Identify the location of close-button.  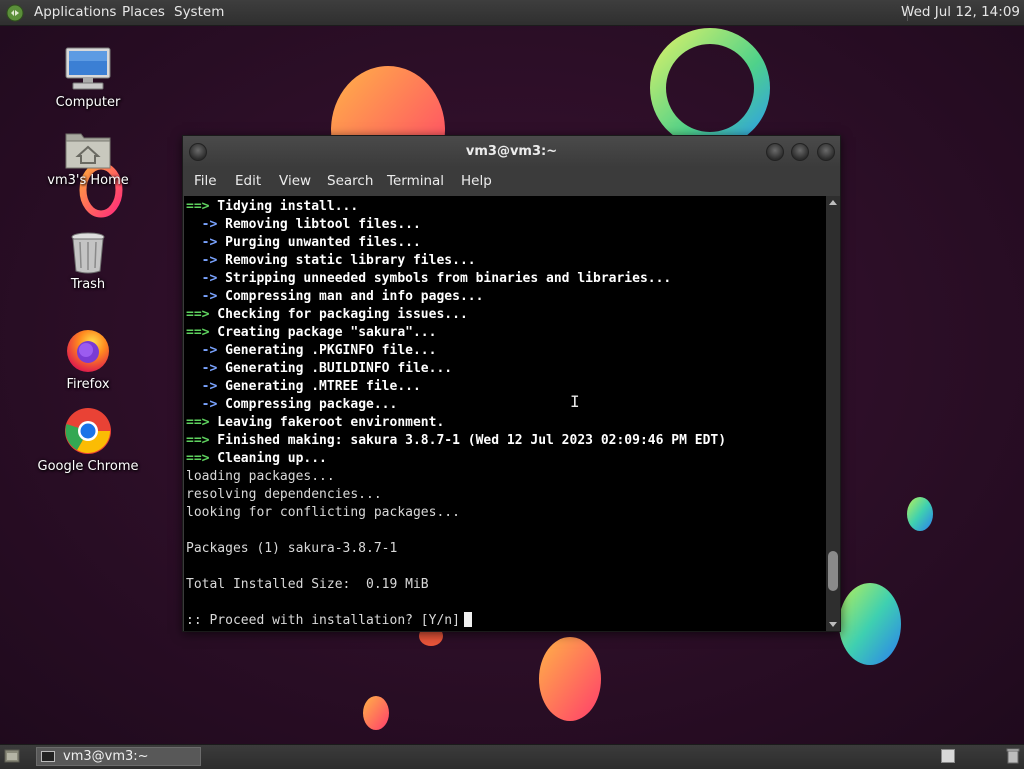
(826, 152).